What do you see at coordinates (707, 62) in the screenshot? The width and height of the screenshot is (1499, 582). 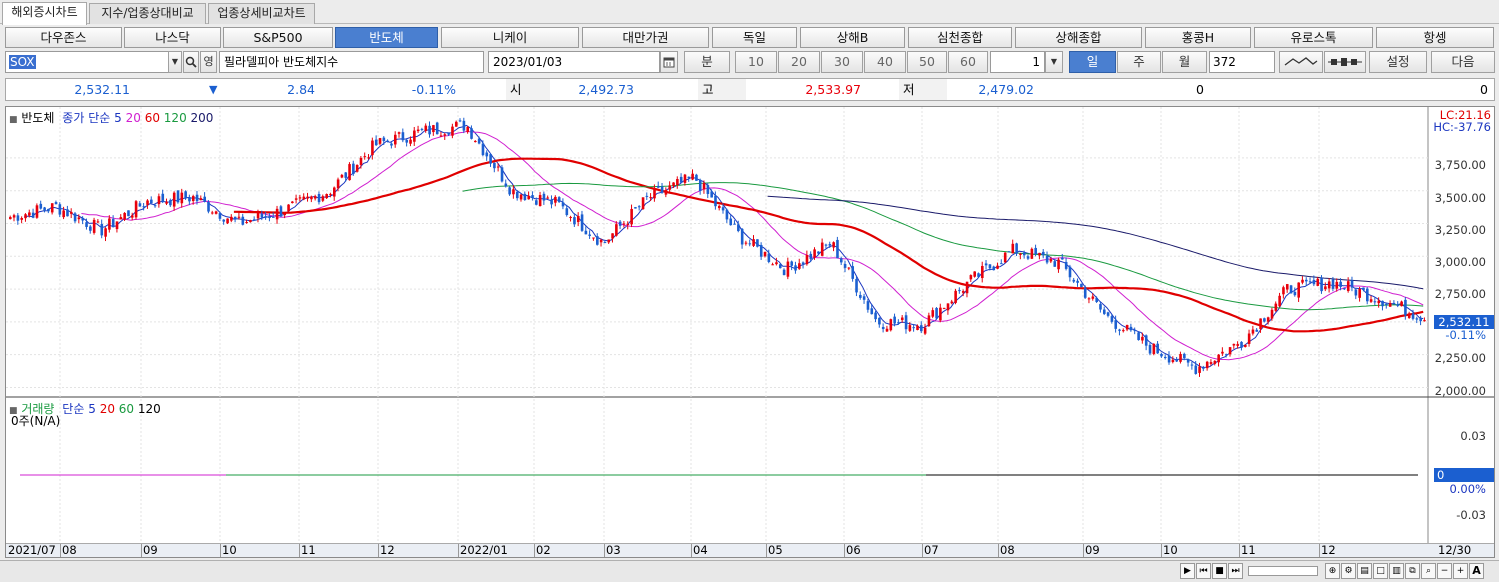 I see `minute-interval-button: 분` at bounding box center [707, 62].